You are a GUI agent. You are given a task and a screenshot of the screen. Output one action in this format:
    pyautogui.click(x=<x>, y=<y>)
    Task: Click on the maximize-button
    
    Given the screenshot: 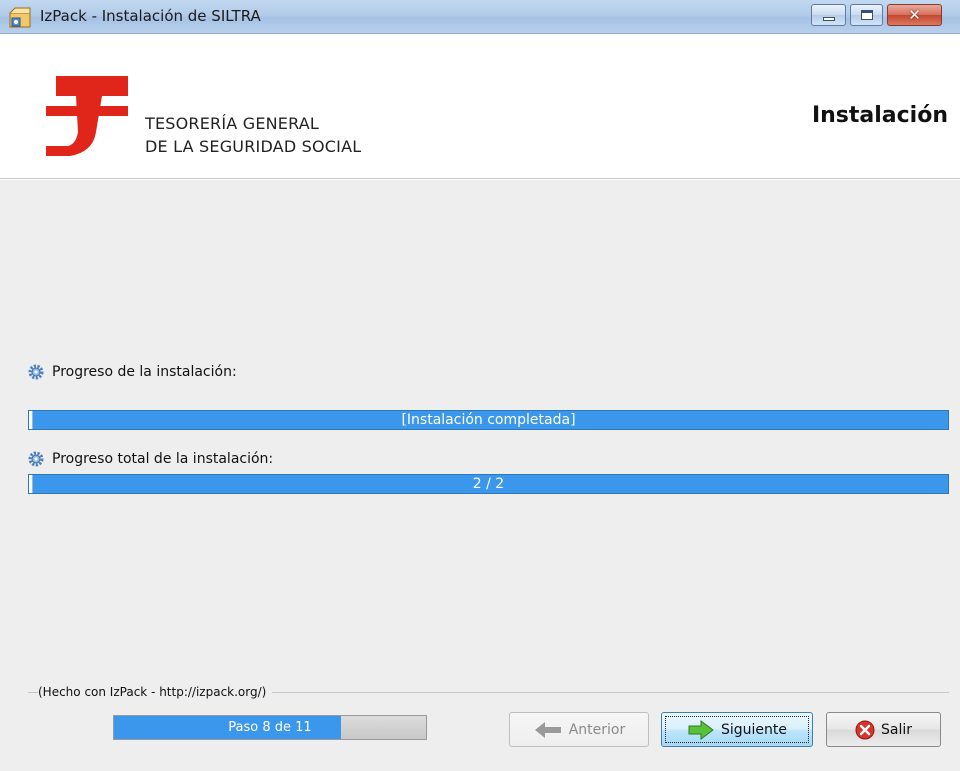 What is the action you would take?
    pyautogui.click(x=866, y=15)
    